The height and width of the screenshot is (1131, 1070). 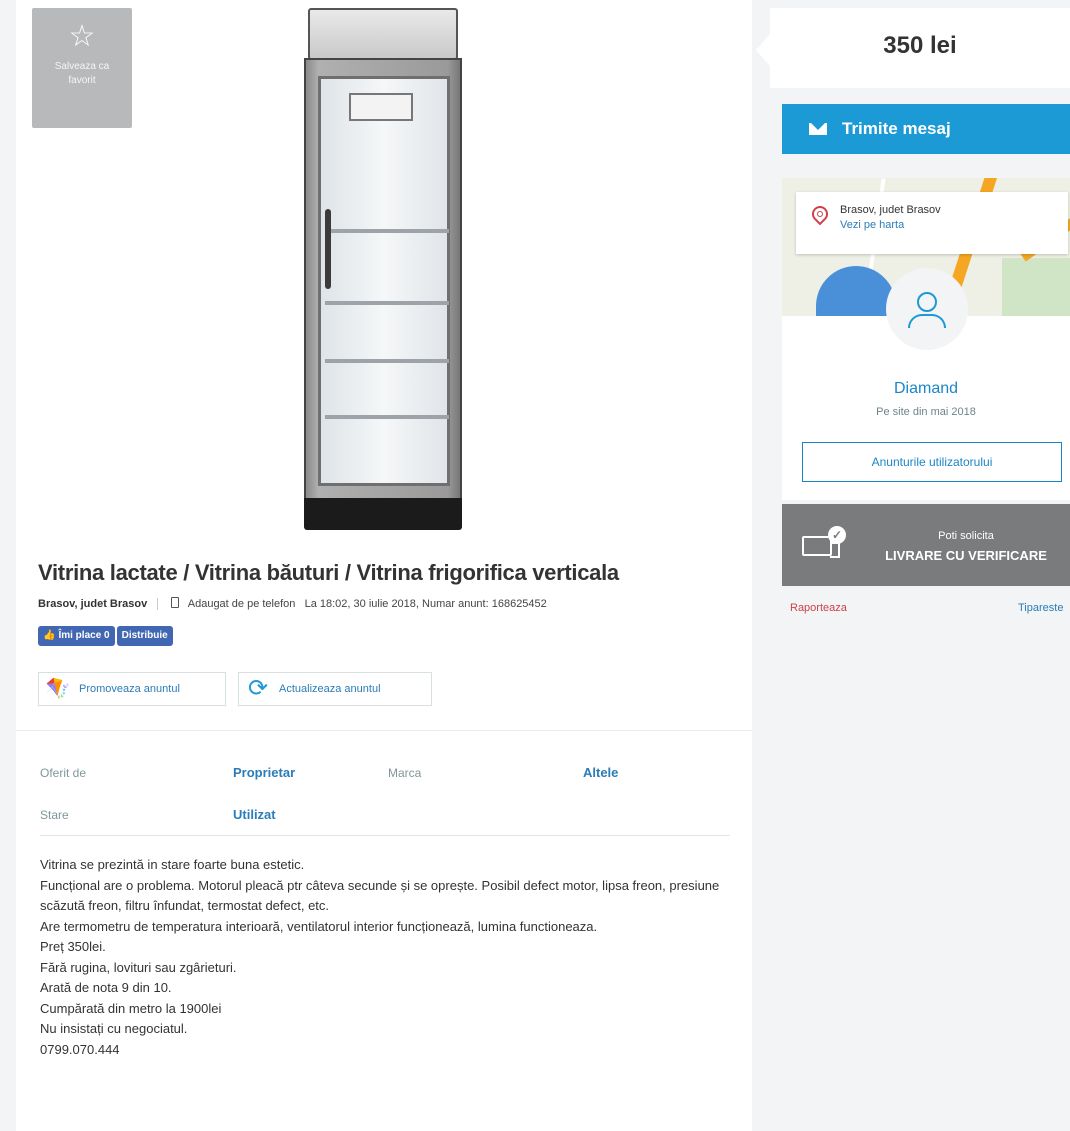 I want to click on truck-icon, so click(x=821, y=547).